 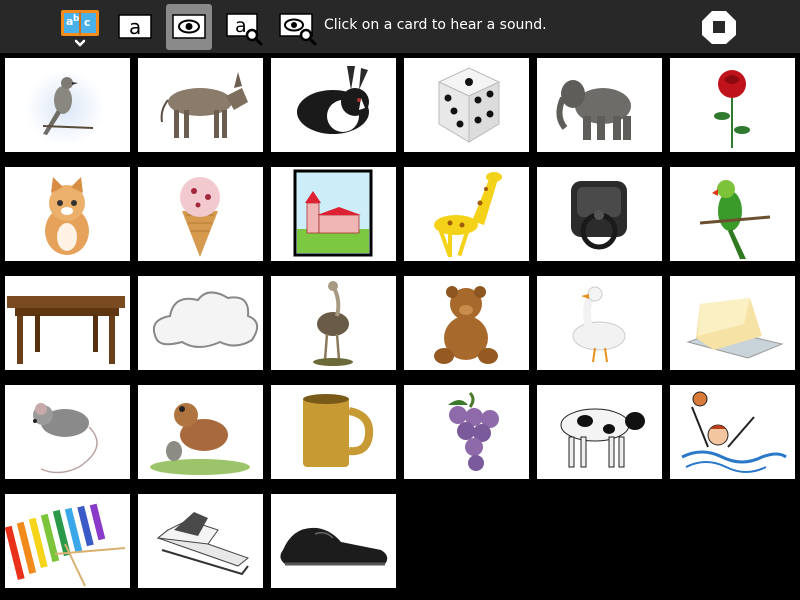 What do you see at coordinates (469, 105) in the screenshot?
I see `dice-image` at bounding box center [469, 105].